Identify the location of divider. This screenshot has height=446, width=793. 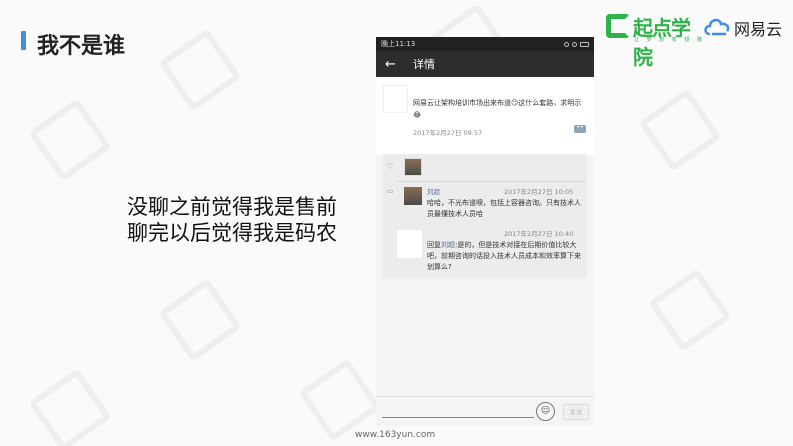
(491, 181).